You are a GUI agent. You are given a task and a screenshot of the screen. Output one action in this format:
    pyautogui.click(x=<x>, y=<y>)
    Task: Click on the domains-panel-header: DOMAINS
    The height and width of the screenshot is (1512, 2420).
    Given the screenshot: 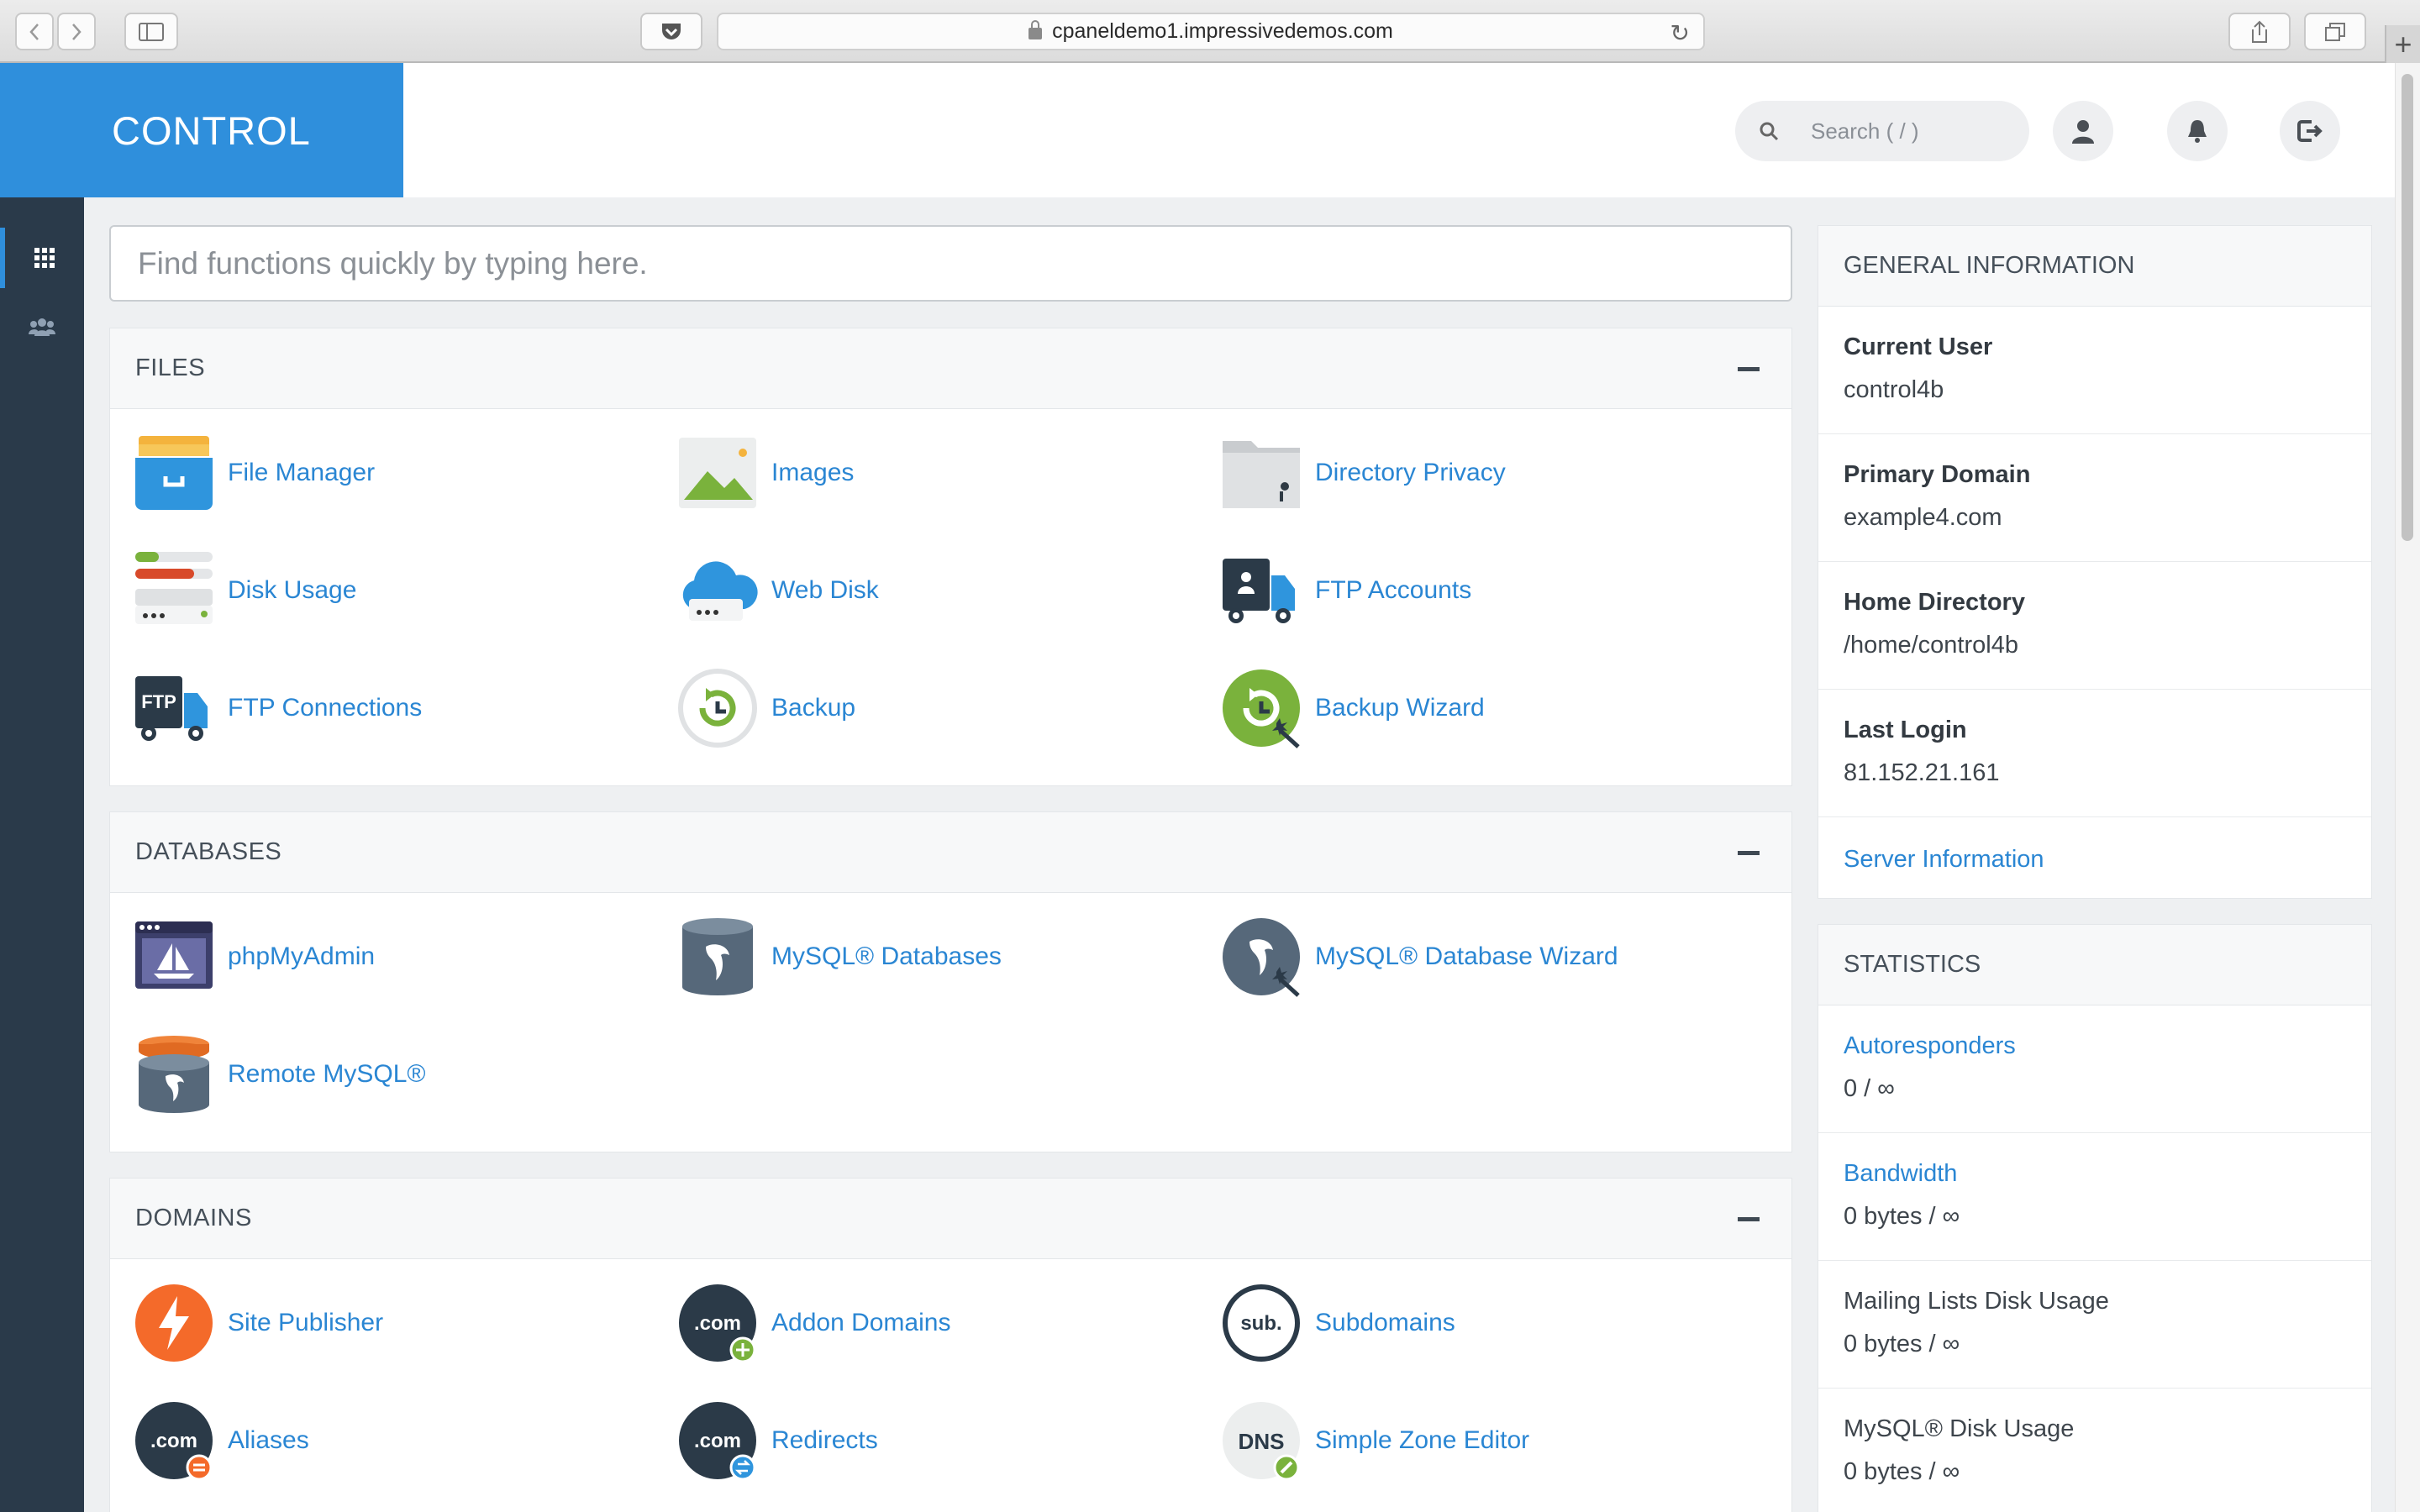 What is the action you would take?
    pyautogui.click(x=951, y=1219)
    